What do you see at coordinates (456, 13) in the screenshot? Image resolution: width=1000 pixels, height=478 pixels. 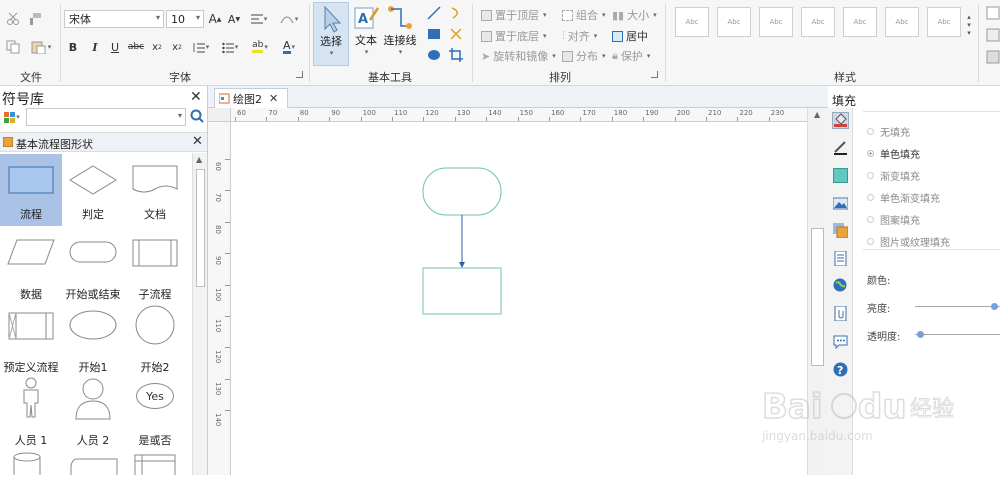 I see `arc-tool-icon` at bounding box center [456, 13].